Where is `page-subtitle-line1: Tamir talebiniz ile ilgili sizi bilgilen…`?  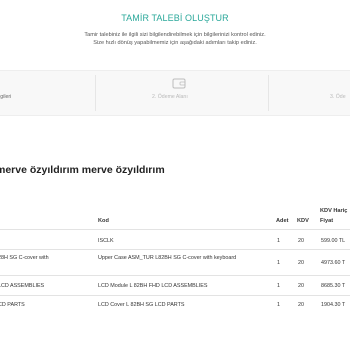 page-subtitle-line1: Tamir talebiniz ile ilgili sizi bilgilen… is located at coordinates (175, 35).